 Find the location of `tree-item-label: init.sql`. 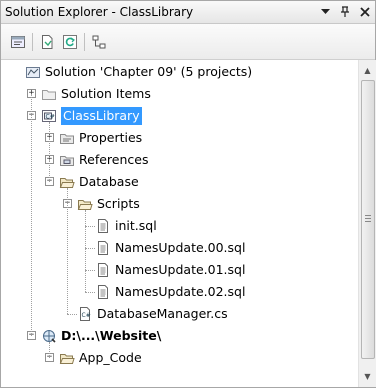

tree-item-label: init.sql is located at coordinates (136, 225).